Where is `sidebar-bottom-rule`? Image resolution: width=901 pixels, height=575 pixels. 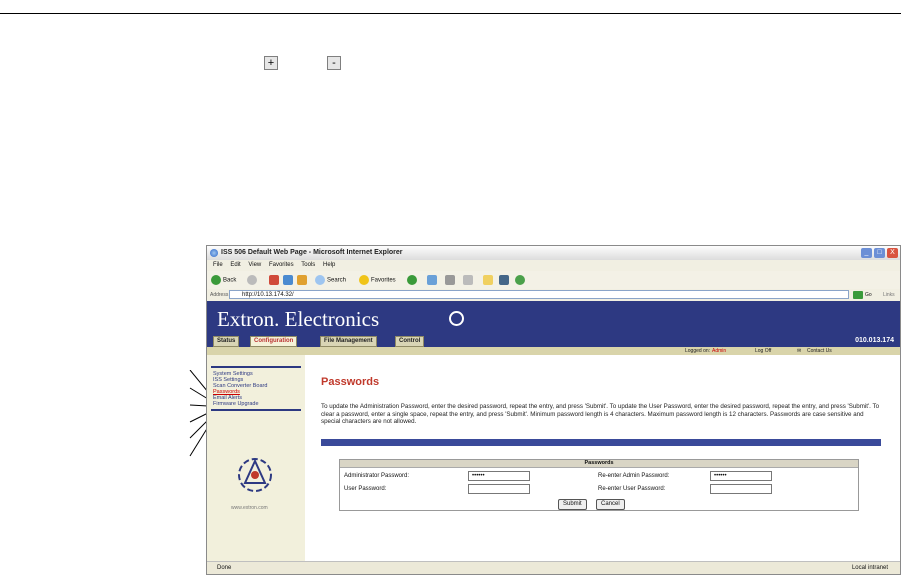 sidebar-bottom-rule is located at coordinates (256, 410).